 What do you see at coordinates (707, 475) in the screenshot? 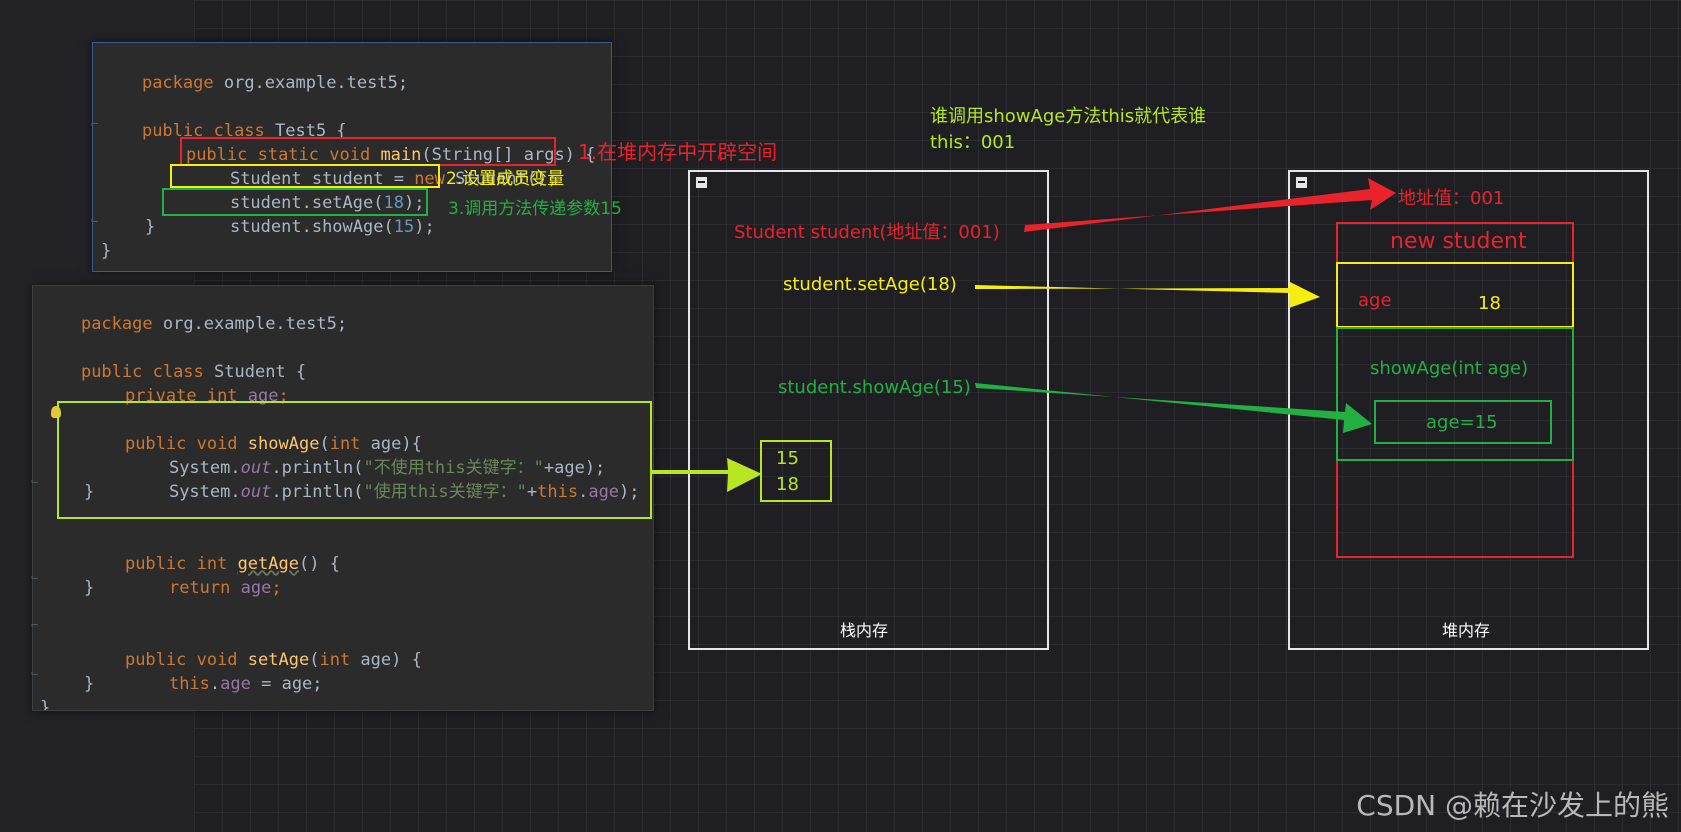
I see `lime-arrow` at bounding box center [707, 475].